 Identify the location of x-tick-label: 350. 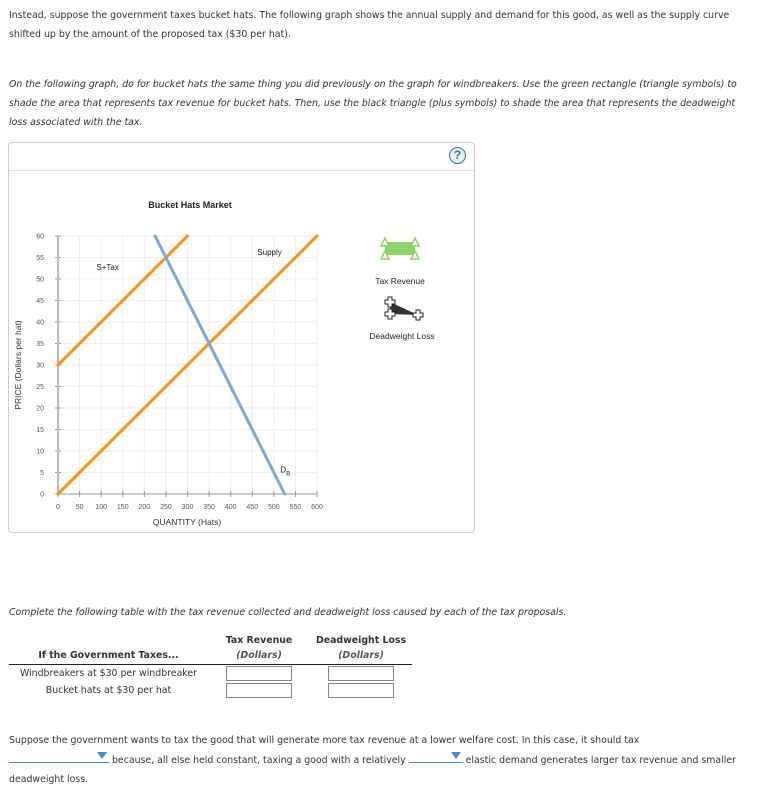
(209, 507).